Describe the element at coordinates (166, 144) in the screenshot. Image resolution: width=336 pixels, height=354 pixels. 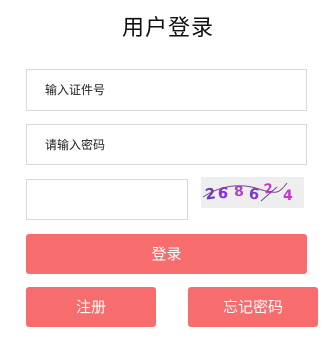
I see `password-input` at that location.